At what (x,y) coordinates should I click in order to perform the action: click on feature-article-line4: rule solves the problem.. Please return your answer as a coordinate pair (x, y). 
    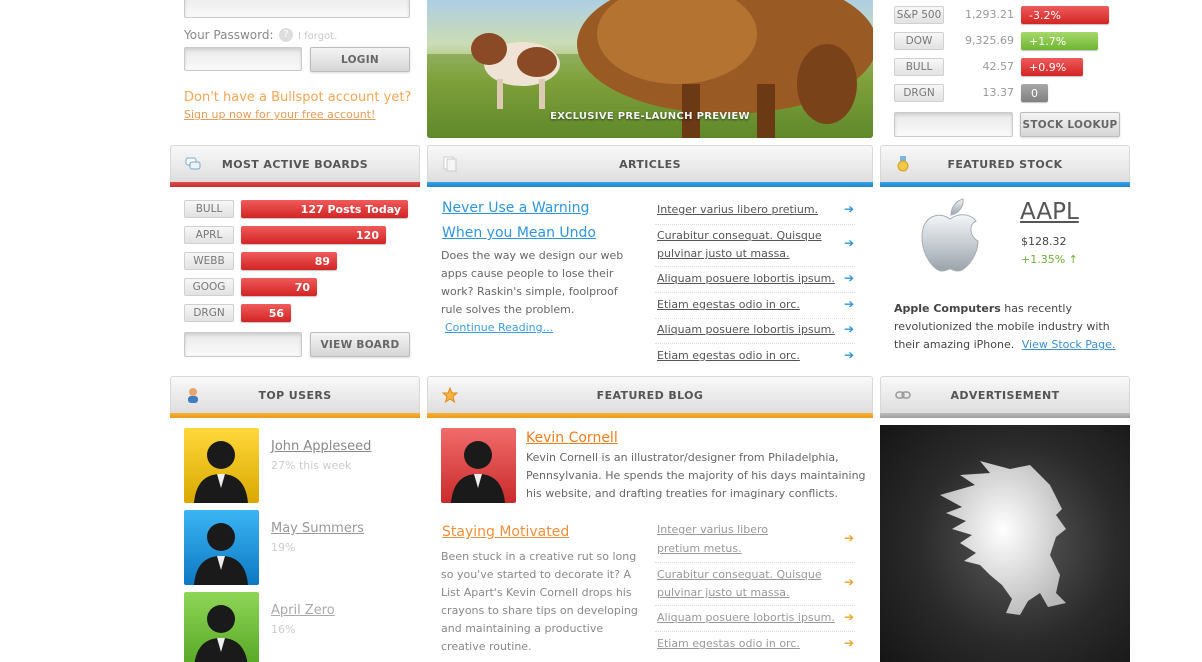
    Looking at the image, I should click on (508, 309).